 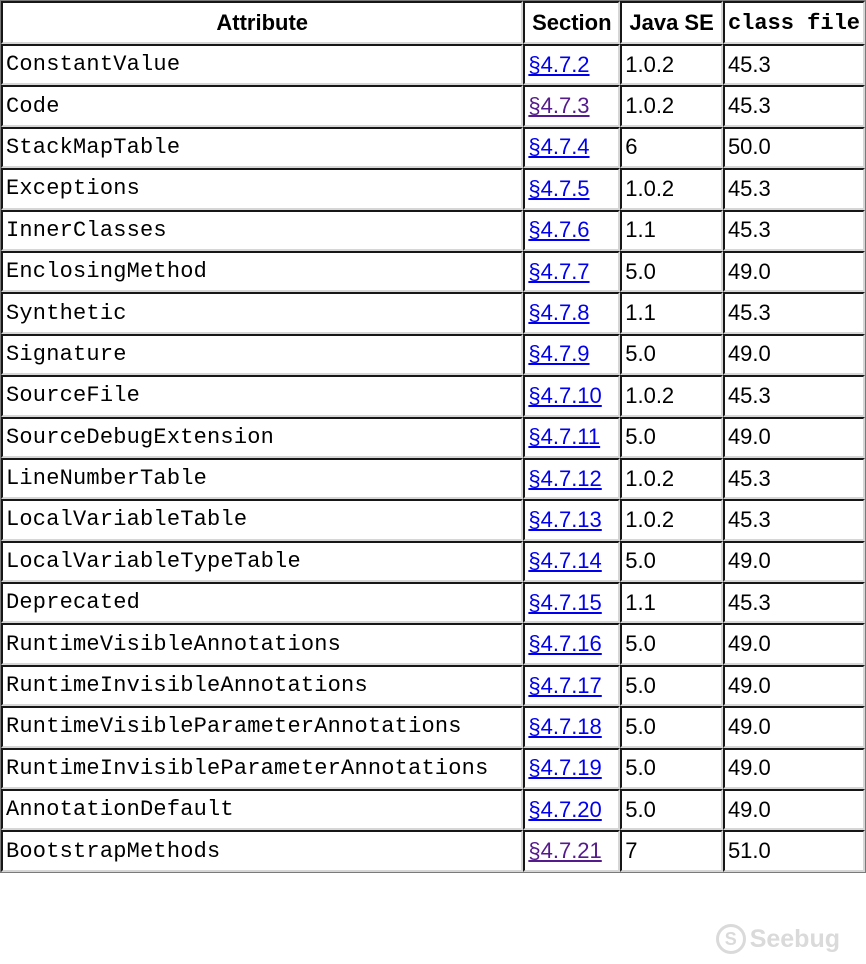 What do you see at coordinates (564, 809) in the screenshot?
I see `section-link: §4.7.20` at bounding box center [564, 809].